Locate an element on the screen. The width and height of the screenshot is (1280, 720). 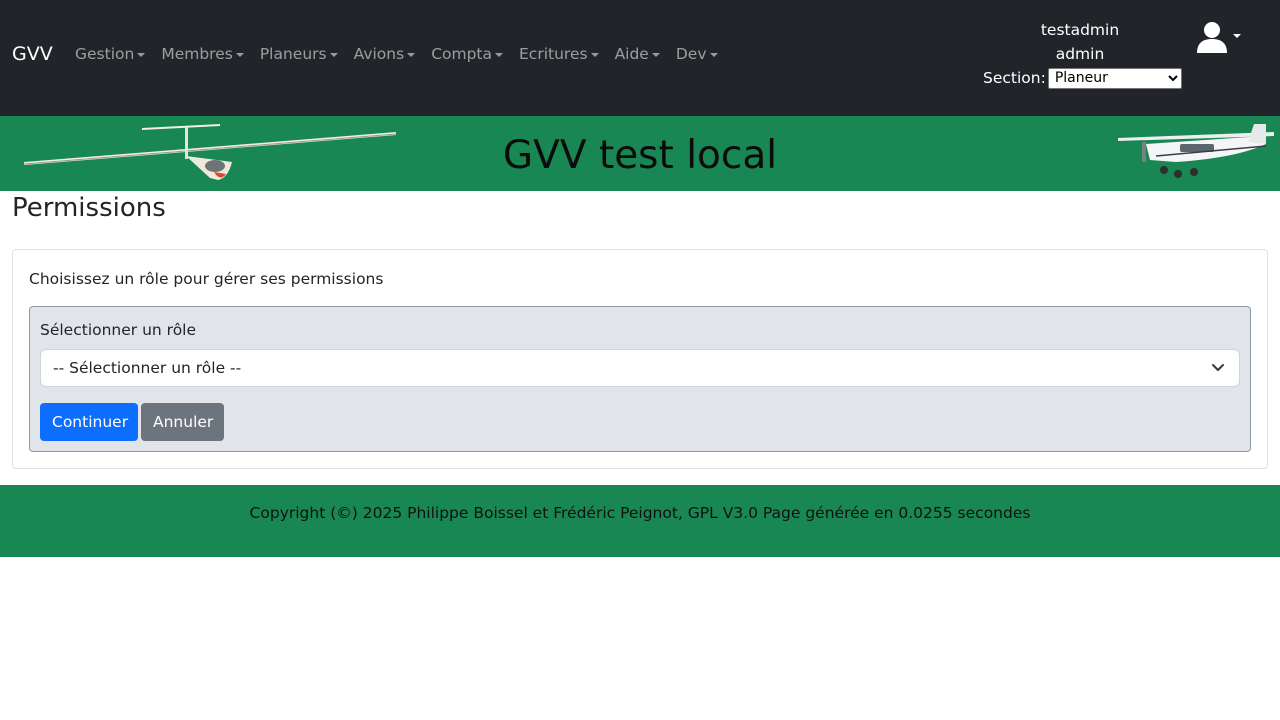
section-selector: Section: Planeur is located at coordinates (1082, 78).